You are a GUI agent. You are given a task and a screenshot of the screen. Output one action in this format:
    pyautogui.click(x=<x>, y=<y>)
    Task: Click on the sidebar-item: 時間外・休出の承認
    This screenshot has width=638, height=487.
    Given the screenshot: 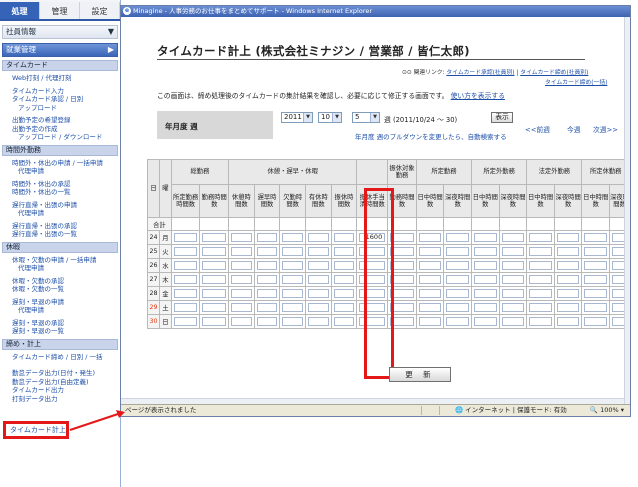 What is the action you would take?
    pyautogui.click(x=60, y=184)
    